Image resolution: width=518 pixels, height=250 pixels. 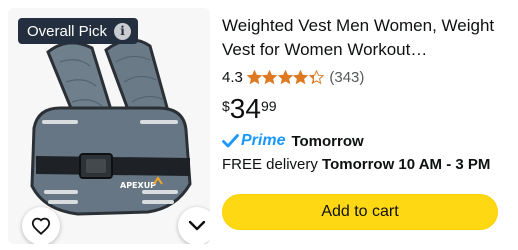 What do you see at coordinates (316, 76) in the screenshot?
I see `star-partial-icon` at bounding box center [316, 76].